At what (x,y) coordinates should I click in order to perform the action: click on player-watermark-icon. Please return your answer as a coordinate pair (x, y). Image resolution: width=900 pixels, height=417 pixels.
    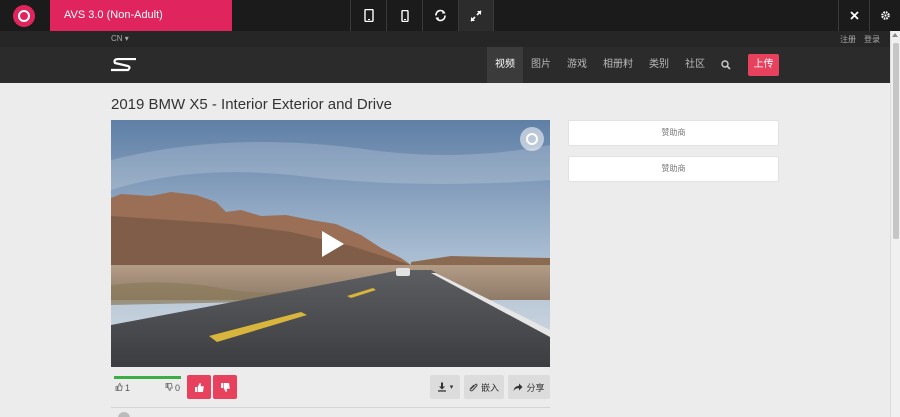
    Looking at the image, I should click on (532, 139).